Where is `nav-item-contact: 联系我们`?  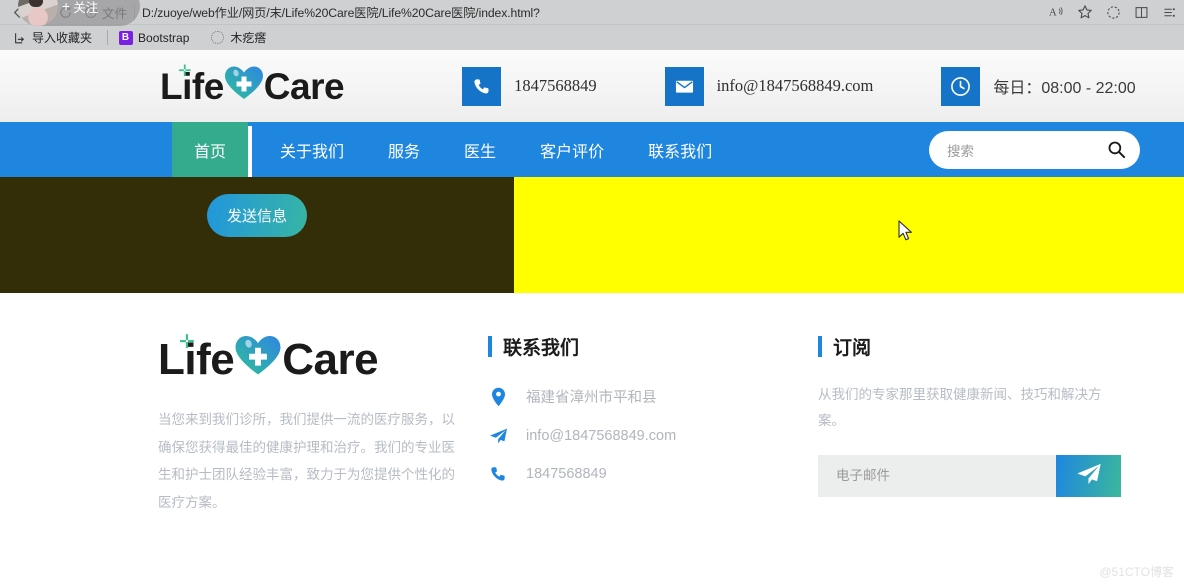 nav-item-contact: 联系我们 is located at coordinates (680, 149).